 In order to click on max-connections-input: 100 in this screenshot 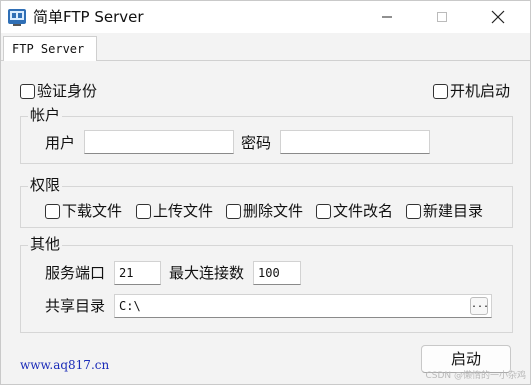, I will do `click(277, 273)`.